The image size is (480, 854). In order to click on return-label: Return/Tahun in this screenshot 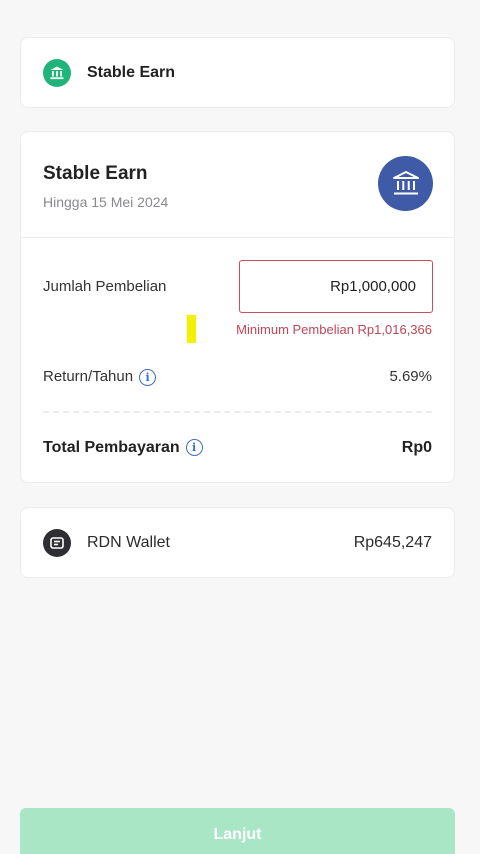, I will do `click(88, 376)`.